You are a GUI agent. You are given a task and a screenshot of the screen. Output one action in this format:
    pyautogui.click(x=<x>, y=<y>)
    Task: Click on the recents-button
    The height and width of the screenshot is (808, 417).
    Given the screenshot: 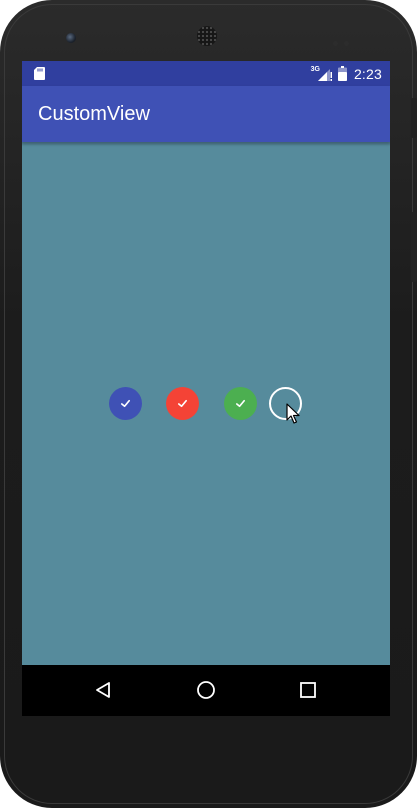 What is the action you would take?
    pyautogui.click(x=308, y=690)
    